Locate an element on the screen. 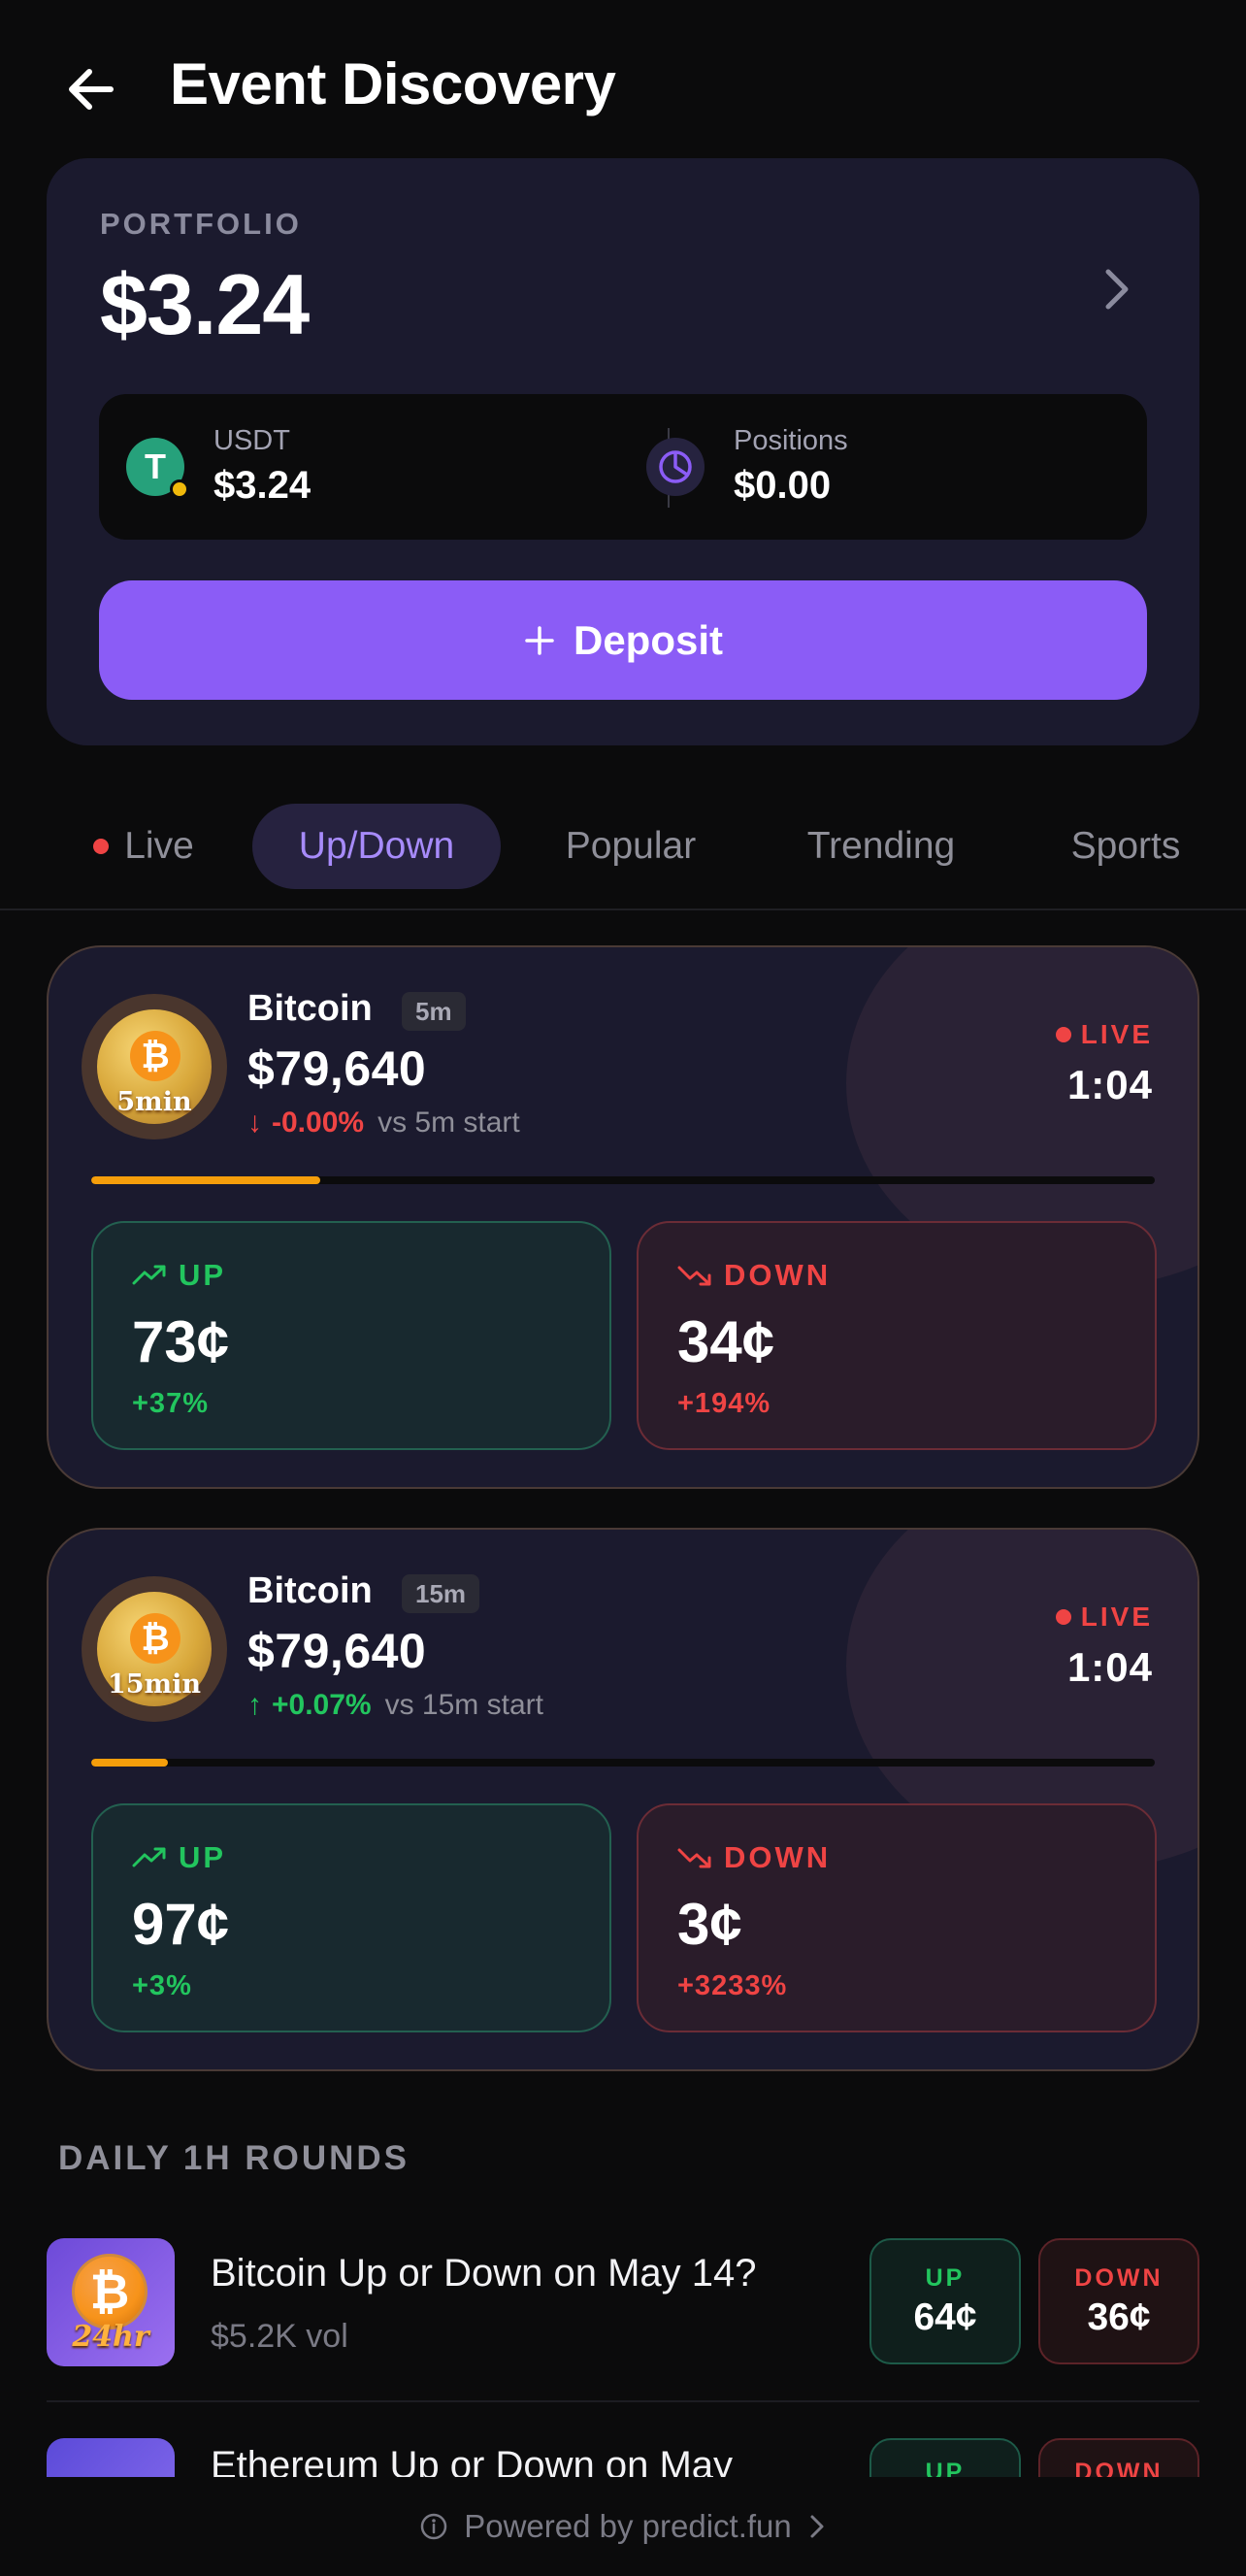  deposit-button: Deposit is located at coordinates (623, 640).